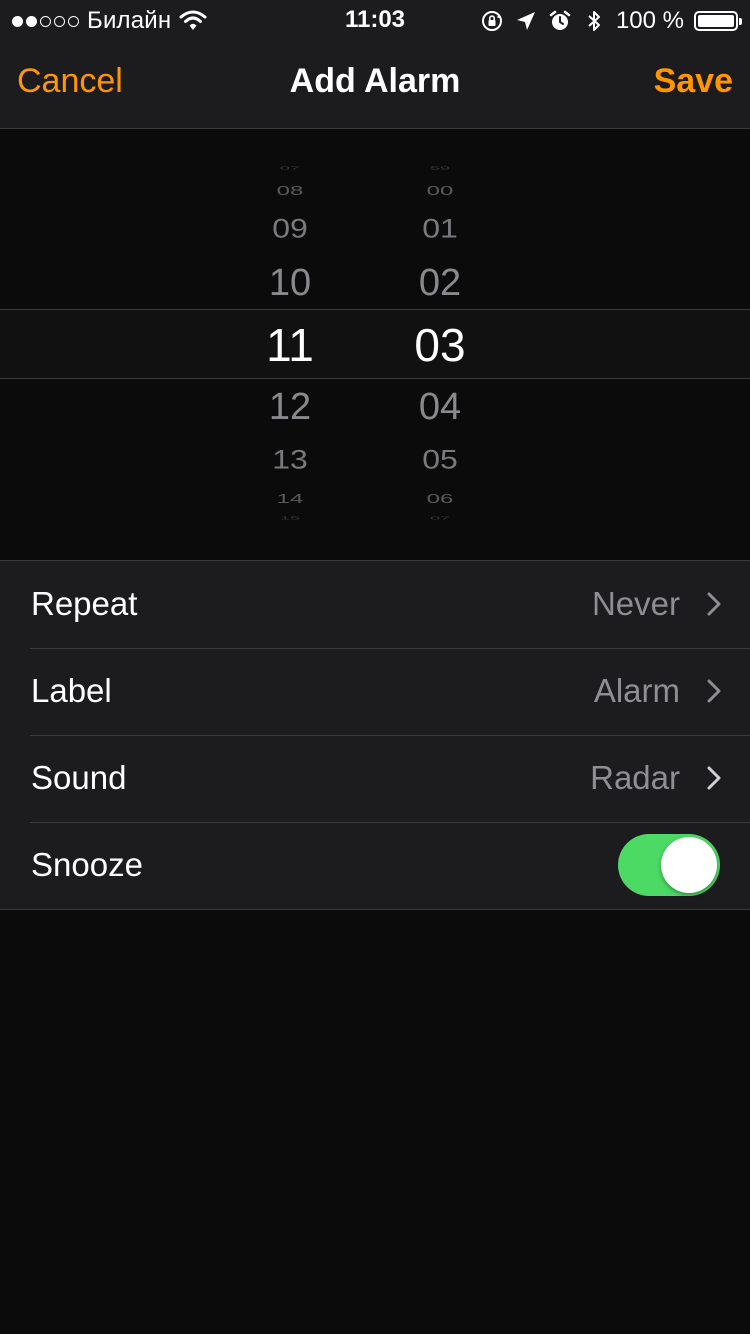 The image size is (750, 1334). Describe the element at coordinates (440, 407) in the screenshot. I see `minute-option: 04` at that location.